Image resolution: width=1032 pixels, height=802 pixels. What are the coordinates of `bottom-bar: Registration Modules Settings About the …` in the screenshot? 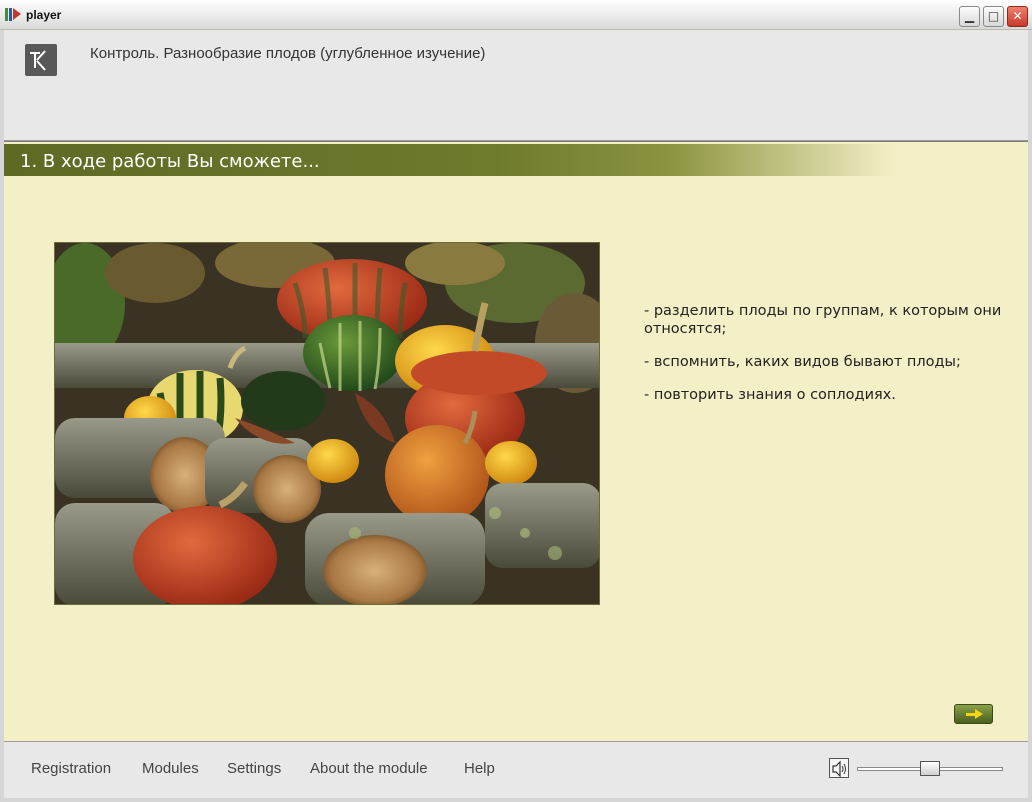 It's located at (516, 769).